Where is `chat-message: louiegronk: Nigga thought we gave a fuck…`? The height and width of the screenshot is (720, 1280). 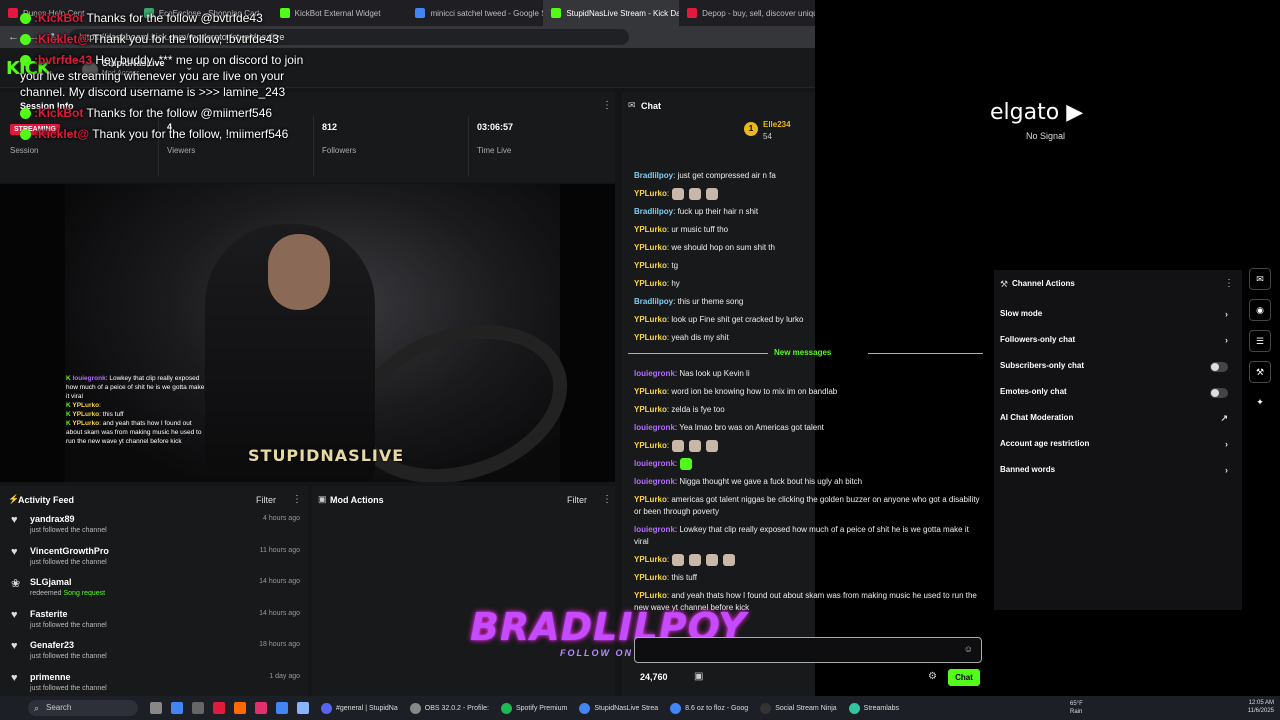 chat-message: louiegronk: Nigga thought we gave a fuck… is located at coordinates (809, 482).